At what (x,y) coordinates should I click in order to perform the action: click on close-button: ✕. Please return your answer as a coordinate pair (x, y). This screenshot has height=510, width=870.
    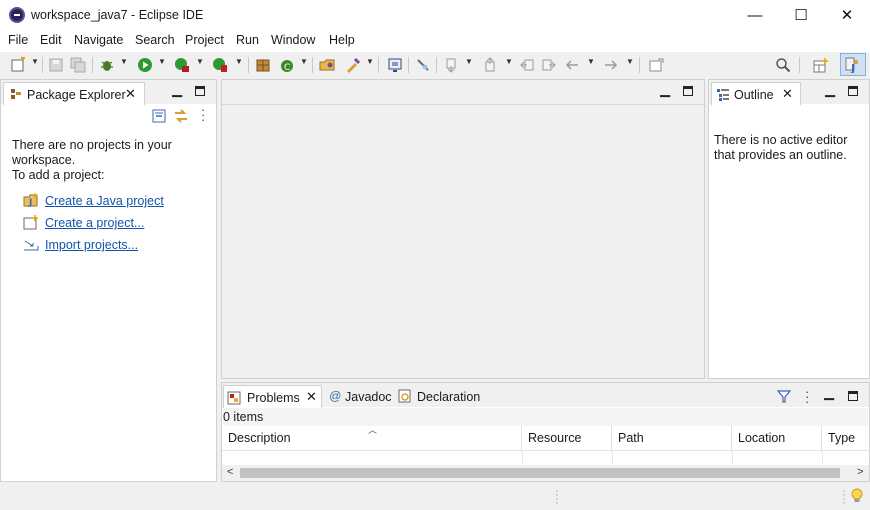
    Looking at the image, I should click on (847, 15).